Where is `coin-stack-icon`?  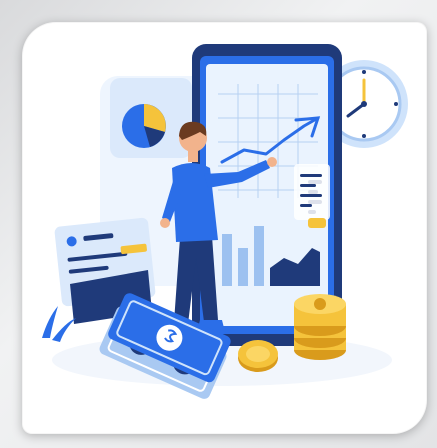
coin-stack-icon is located at coordinates (320, 327).